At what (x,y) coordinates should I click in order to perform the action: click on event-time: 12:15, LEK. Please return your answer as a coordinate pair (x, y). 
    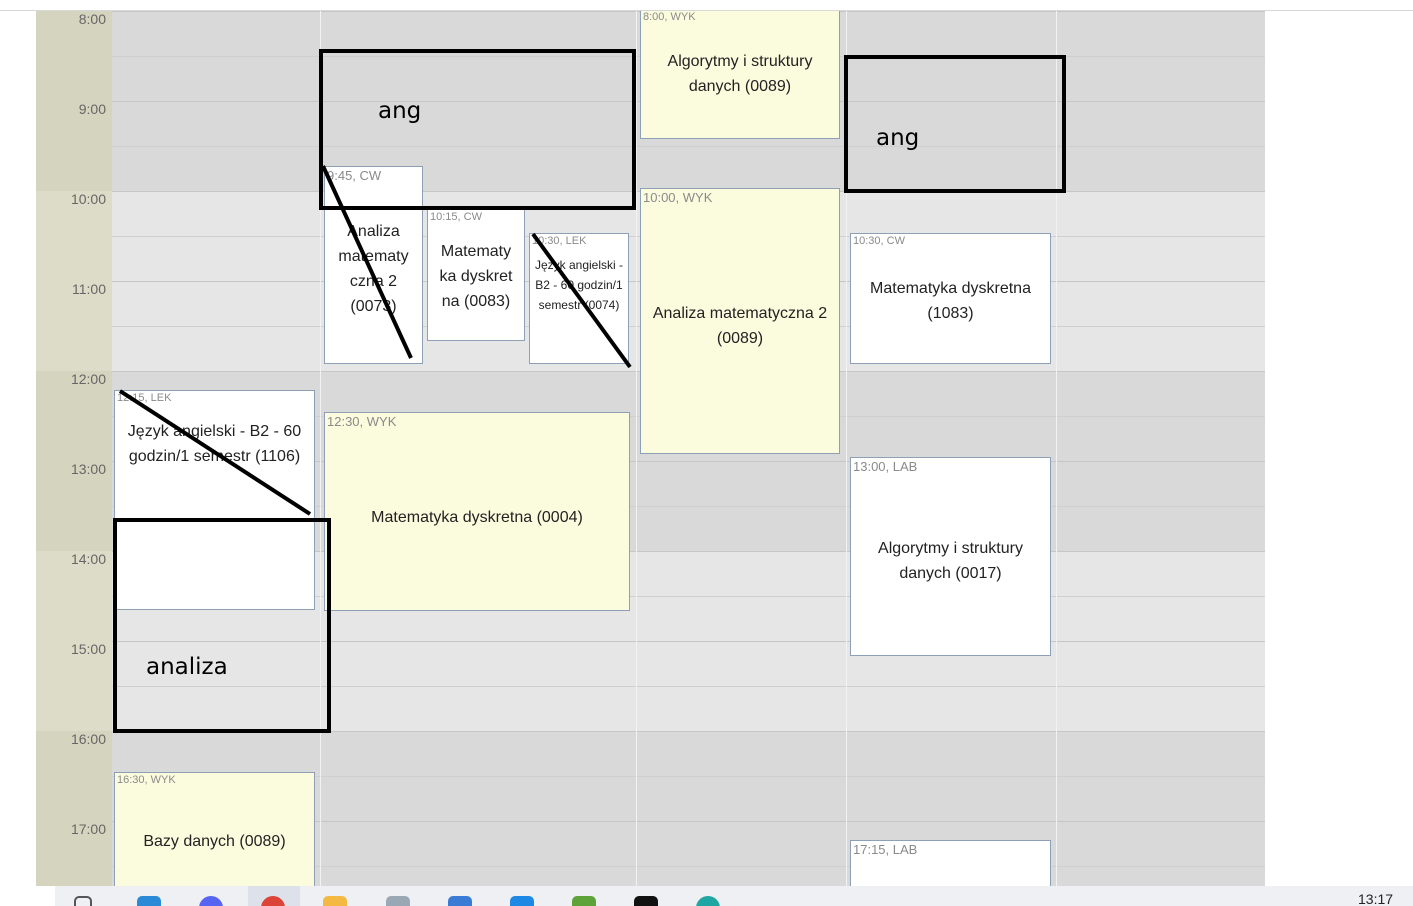
    Looking at the image, I should click on (144, 398).